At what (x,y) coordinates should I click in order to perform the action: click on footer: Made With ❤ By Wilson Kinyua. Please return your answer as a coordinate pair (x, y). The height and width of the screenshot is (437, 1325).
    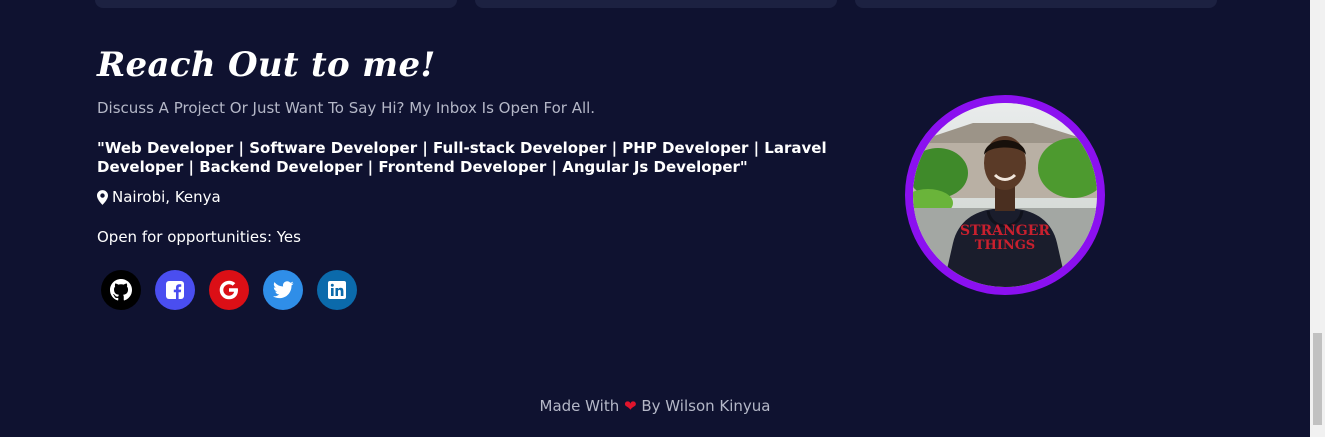
    Looking at the image, I should click on (655, 406).